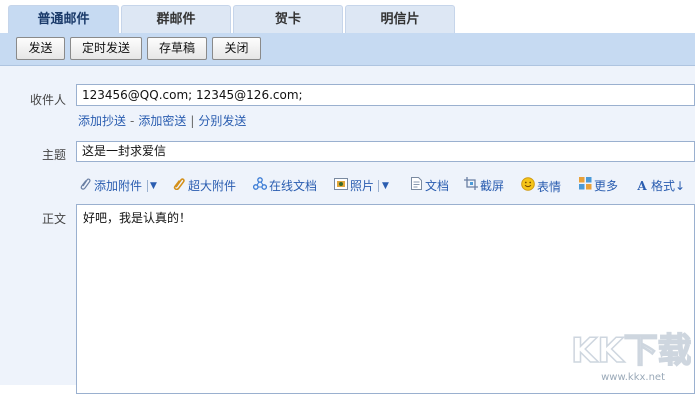 This screenshot has height=394, width=695. What do you see at coordinates (362, 186) in the screenshot?
I see `photo-label: 照片` at bounding box center [362, 186].